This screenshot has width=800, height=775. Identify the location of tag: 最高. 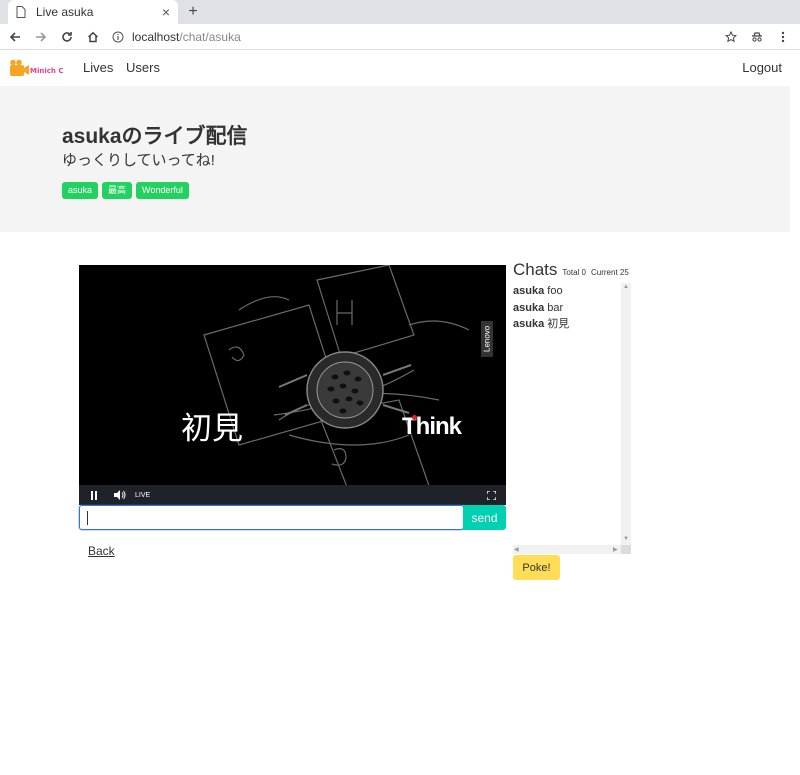
(117, 190).